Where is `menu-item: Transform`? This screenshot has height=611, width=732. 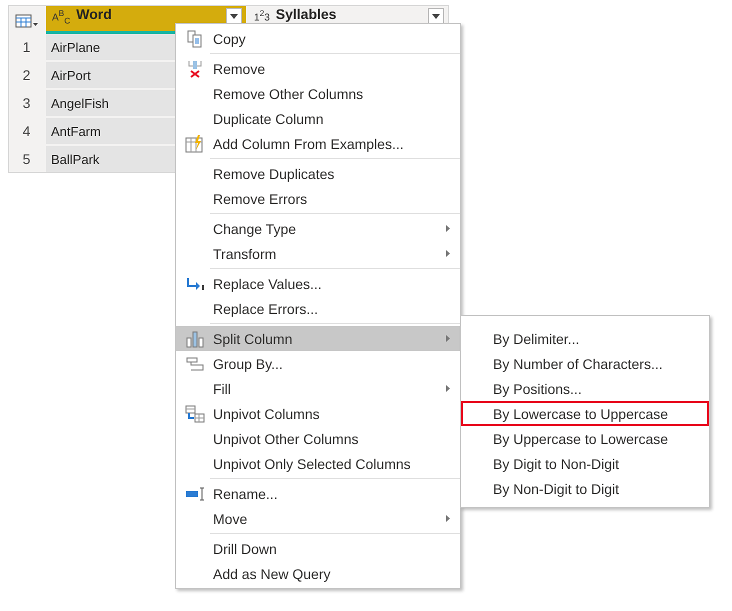
menu-item: Transform is located at coordinates (318, 253).